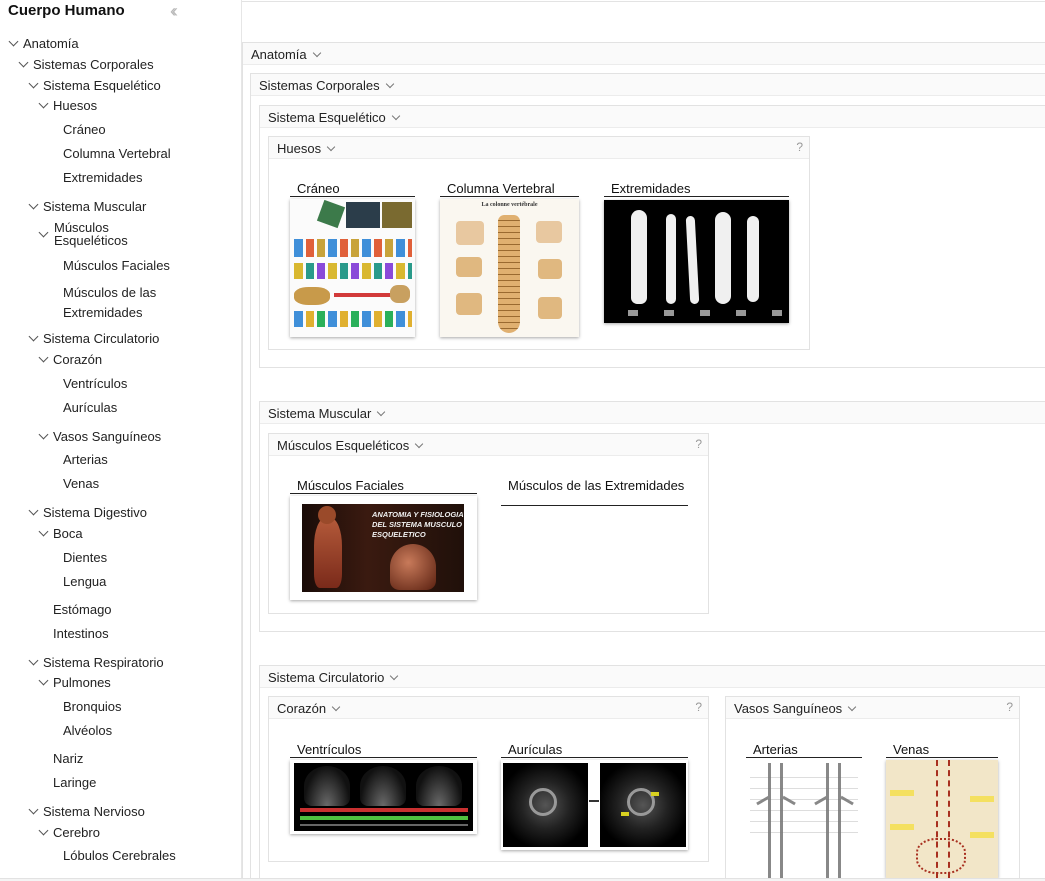 This screenshot has width=1045, height=881. I want to click on card-extremidades: Extremidades, so click(696, 252).